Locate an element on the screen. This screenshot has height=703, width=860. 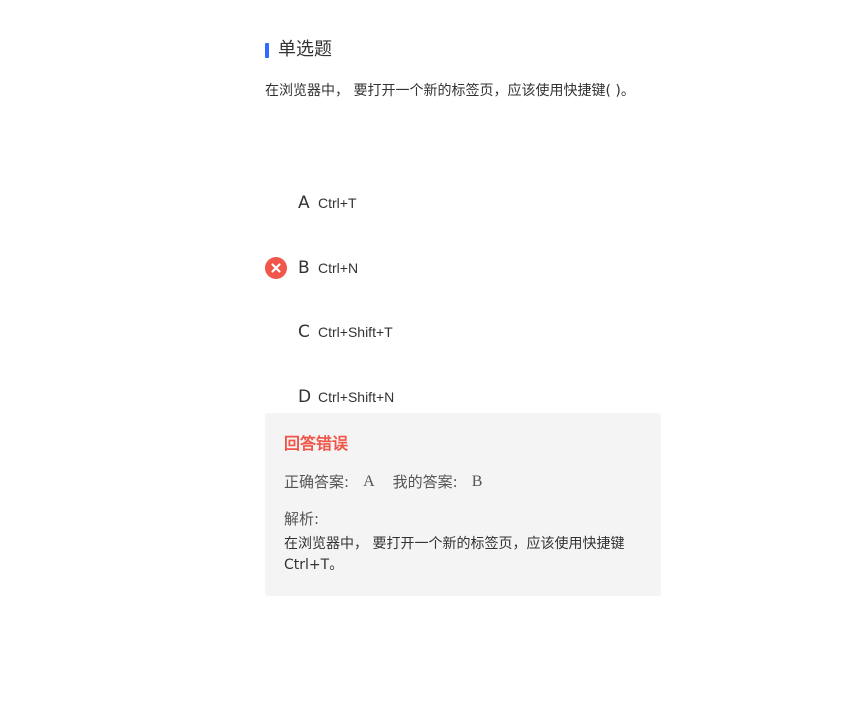
my-answer-value: B is located at coordinates (477, 481).